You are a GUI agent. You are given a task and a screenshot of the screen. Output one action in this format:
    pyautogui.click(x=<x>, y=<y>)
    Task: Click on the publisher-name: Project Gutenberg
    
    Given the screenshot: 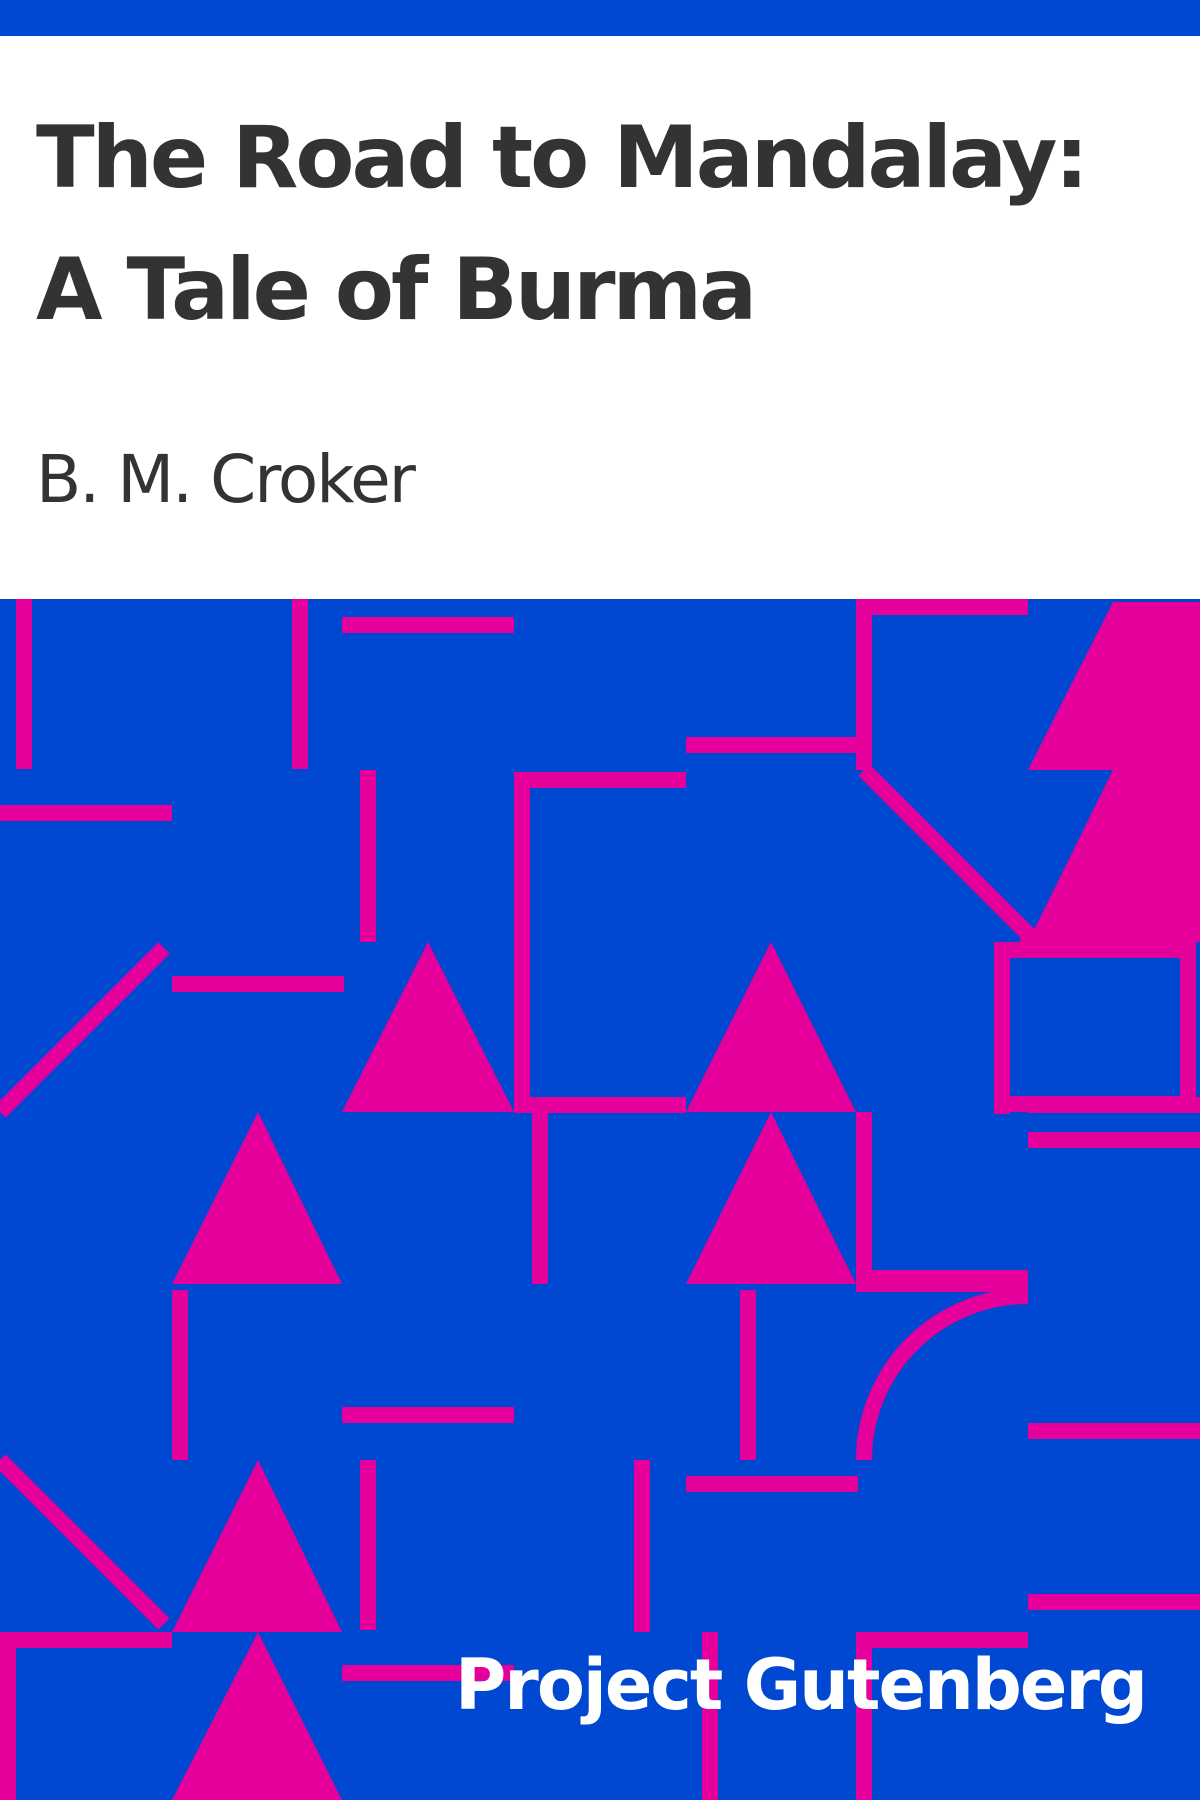 What is the action you would take?
    pyautogui.click(x=801, y=1685)
    